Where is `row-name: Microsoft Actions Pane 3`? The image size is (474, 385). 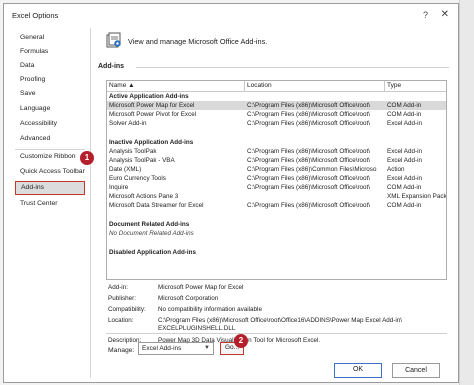 row-name: Microsoft Actions Pane 3 is located at coordinates (144, 196).